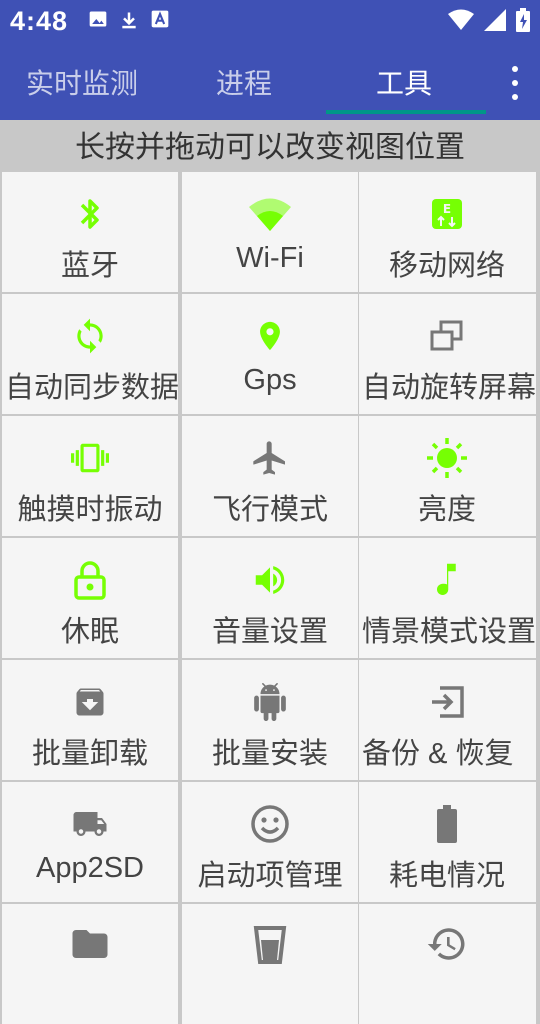 Image resolution: width=540 pixels, height=1024 pixels. What do you see at coordinates (269, 510) in the screenshot?
I see `tool-label: 飞行模式` at bounding box center [269, 510].